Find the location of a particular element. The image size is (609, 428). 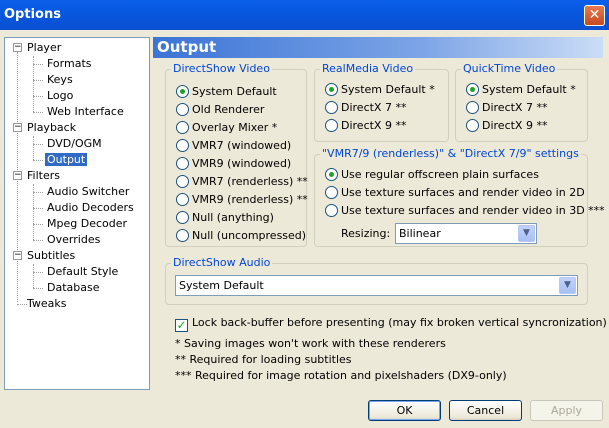

expander-playback: − is located at coordinates (17, 127).